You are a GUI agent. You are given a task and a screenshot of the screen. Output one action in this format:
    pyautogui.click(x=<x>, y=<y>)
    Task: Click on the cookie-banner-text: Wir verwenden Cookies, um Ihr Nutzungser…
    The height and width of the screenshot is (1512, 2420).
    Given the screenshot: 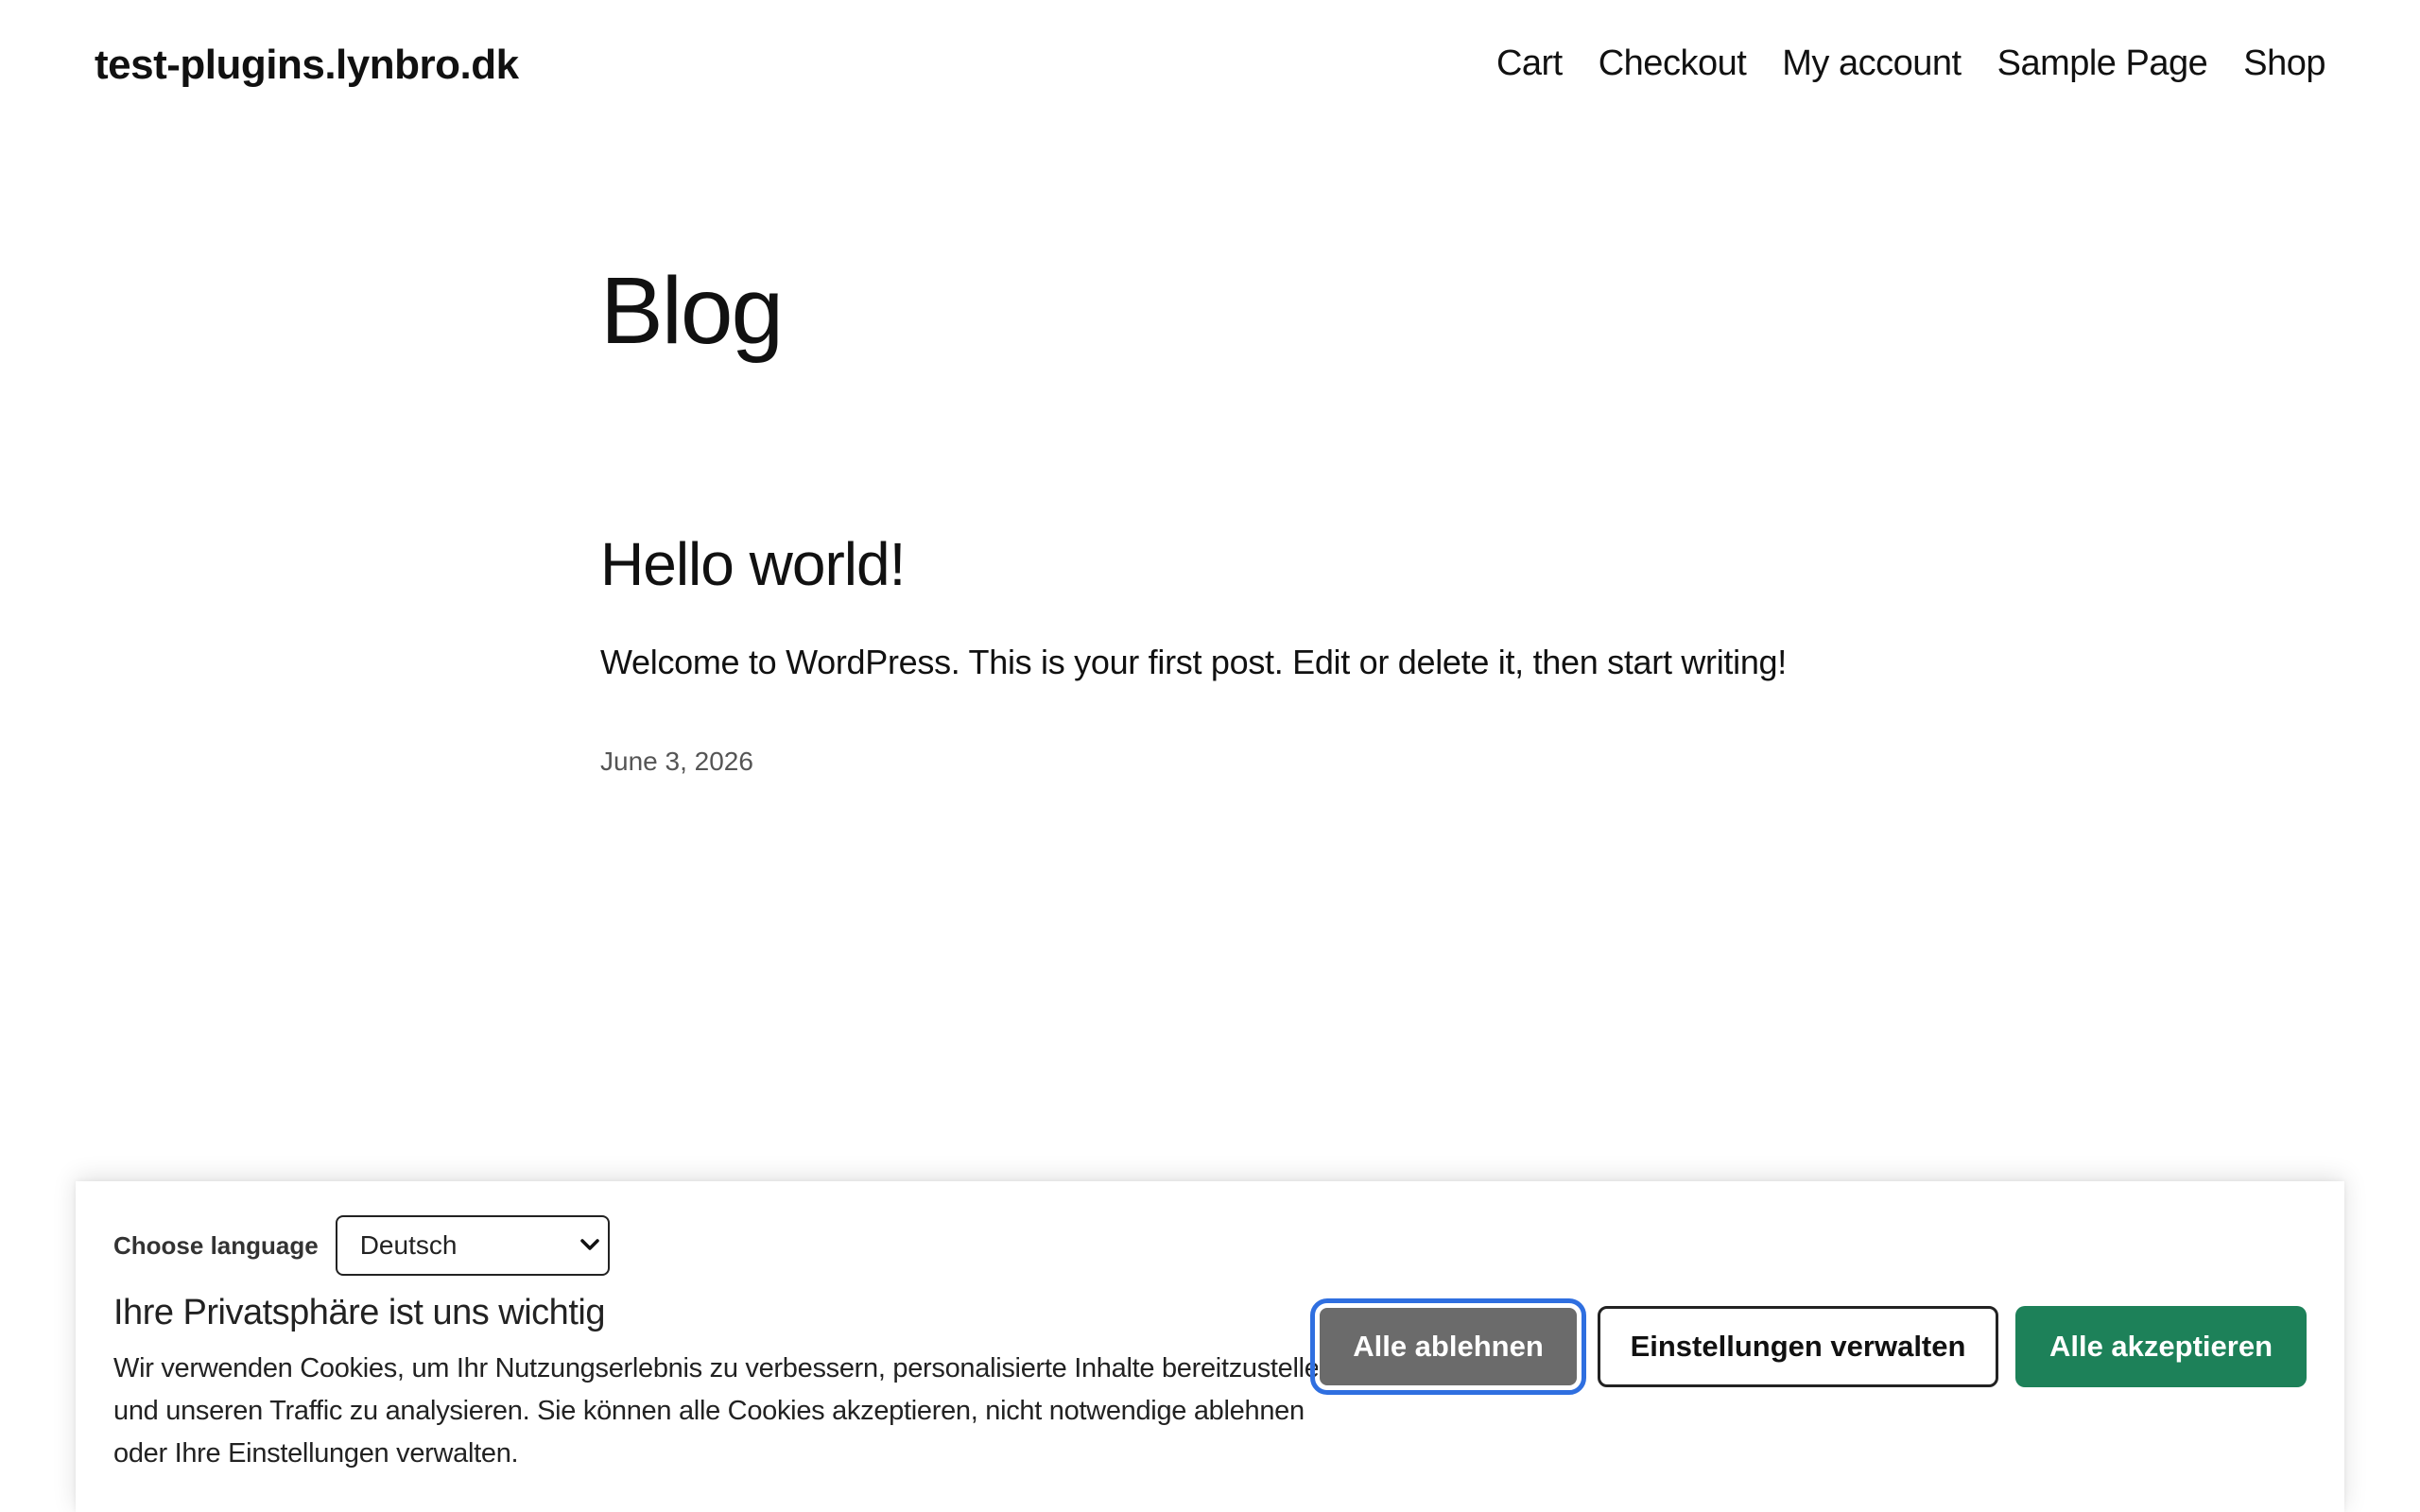 What is the action you would take?
    pyautogui.click(x=724, y=1411)
    